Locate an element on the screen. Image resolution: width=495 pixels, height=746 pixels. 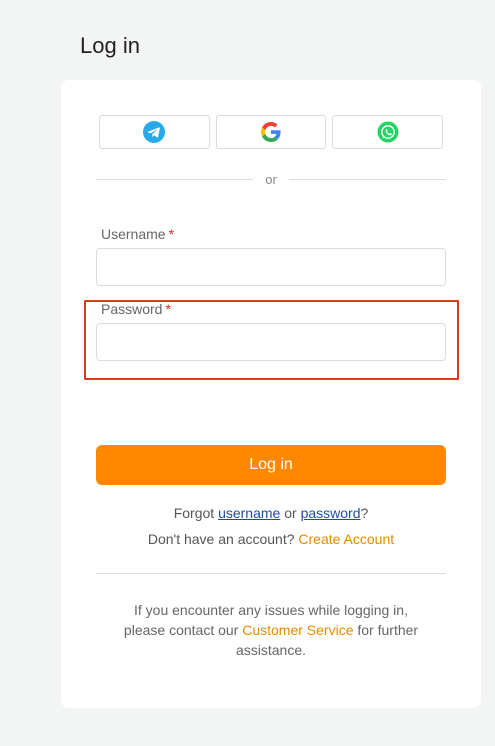
bottom-divider is located at coordinates (271, 573).